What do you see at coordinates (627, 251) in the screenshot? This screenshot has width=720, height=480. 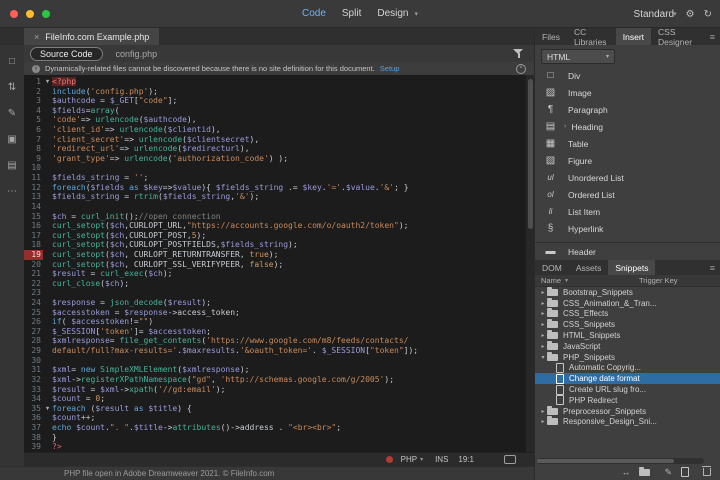 I see `insert-item-header: ▬ Header` at bounding box center [627, 251].